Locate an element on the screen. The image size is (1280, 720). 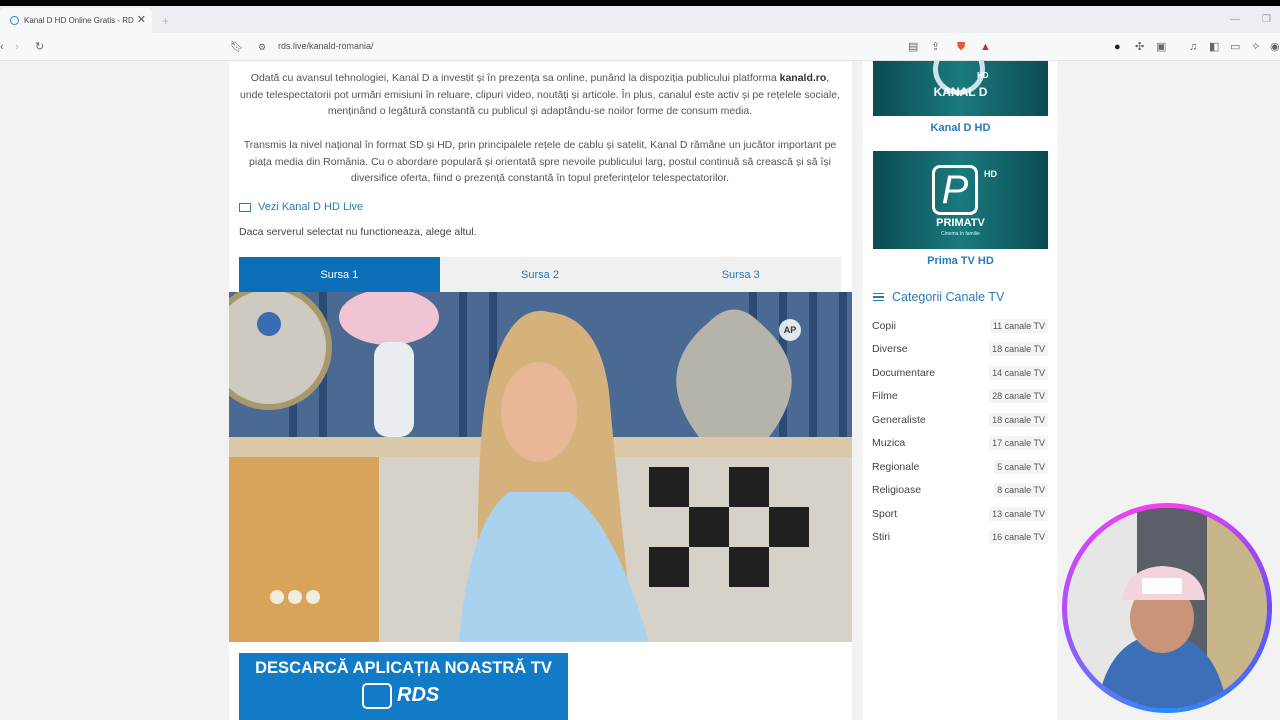
category-item: Documentare 14 canale TV is located at coordinates (960, 373).